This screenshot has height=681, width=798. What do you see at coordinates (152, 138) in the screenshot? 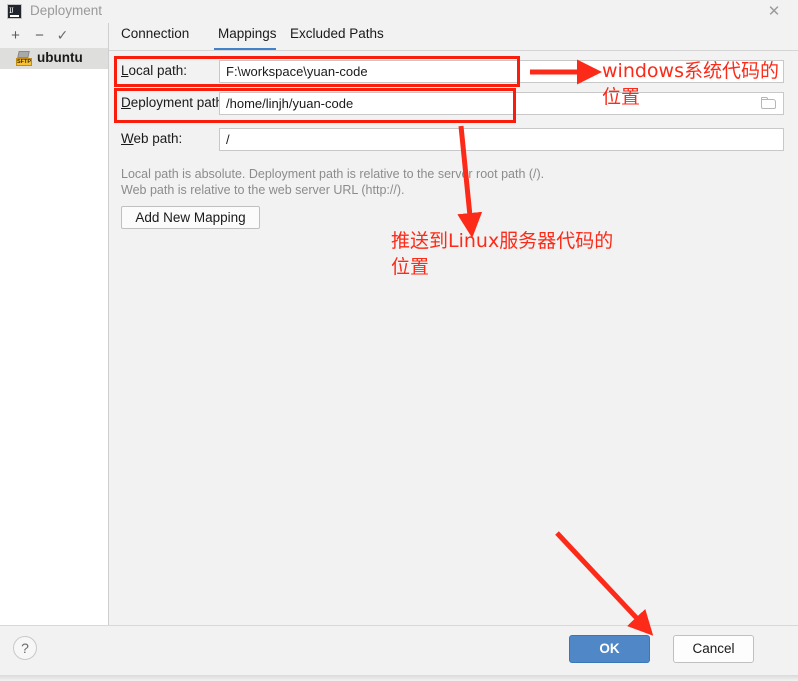
I see `web-path-label: Web path:` at bounding box center [152, 138].